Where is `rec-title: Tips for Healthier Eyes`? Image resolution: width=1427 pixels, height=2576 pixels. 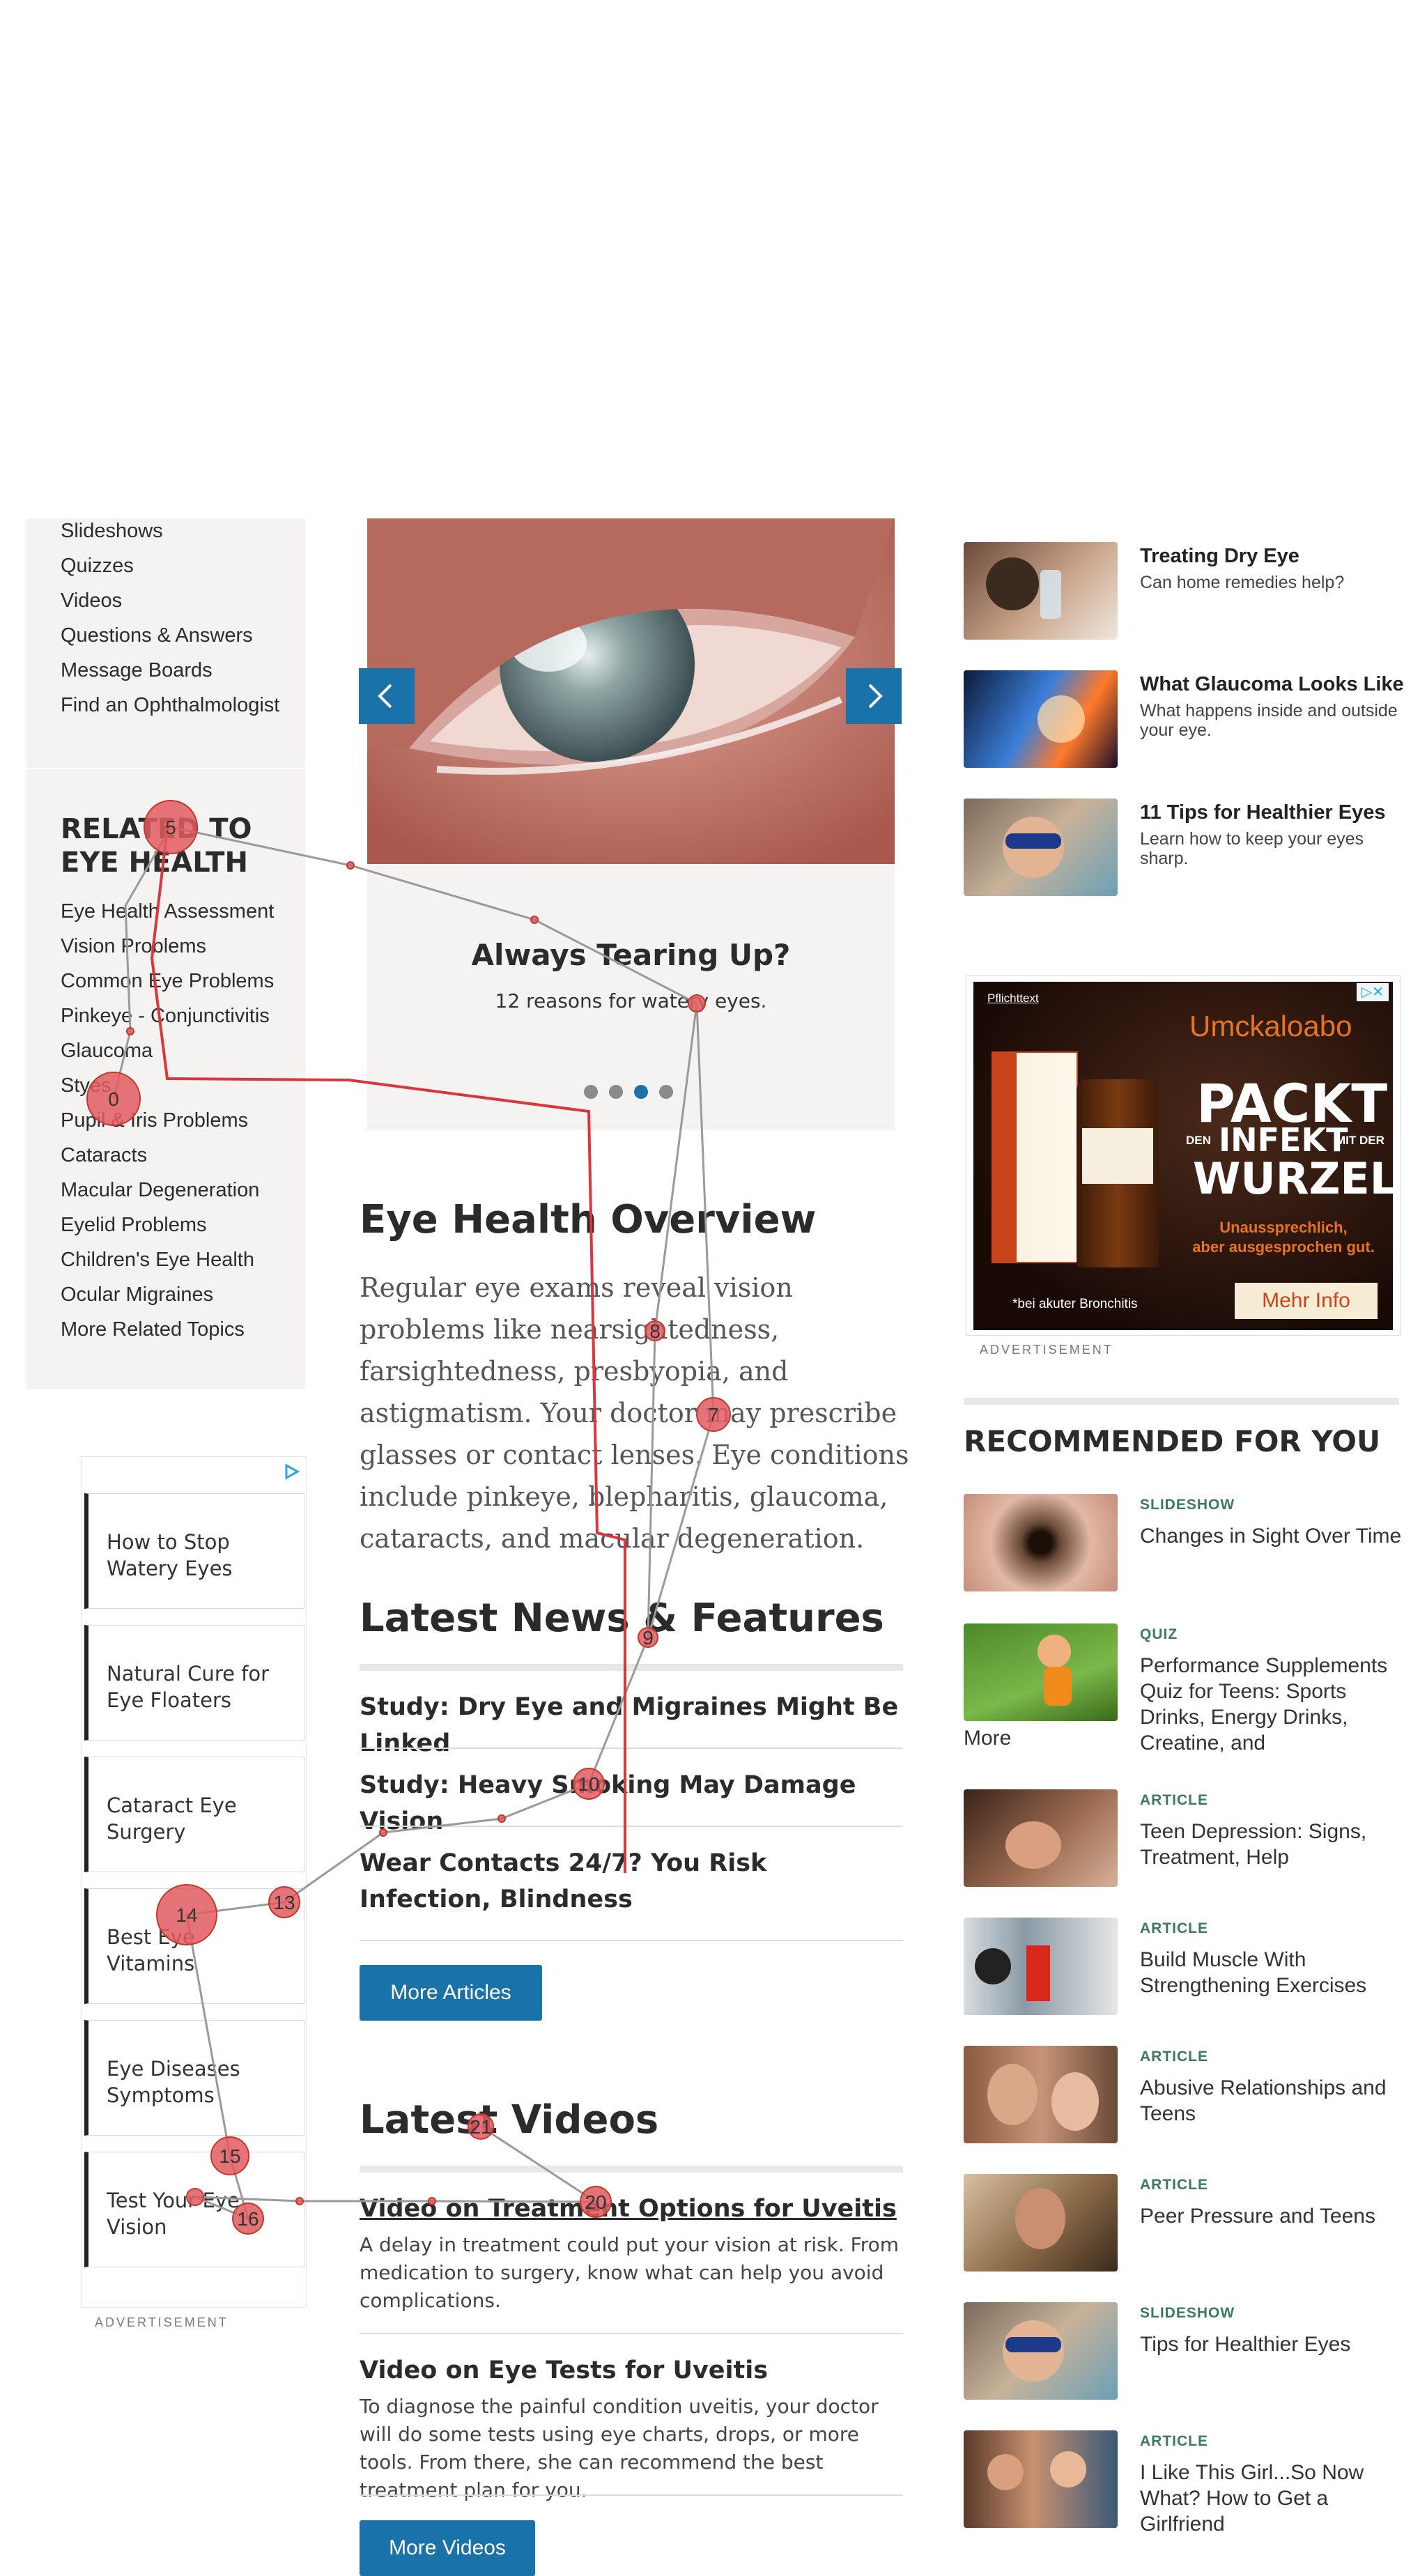 rec-title: Tips for Healthier Eyes is located at coordinates (1272, 2344).